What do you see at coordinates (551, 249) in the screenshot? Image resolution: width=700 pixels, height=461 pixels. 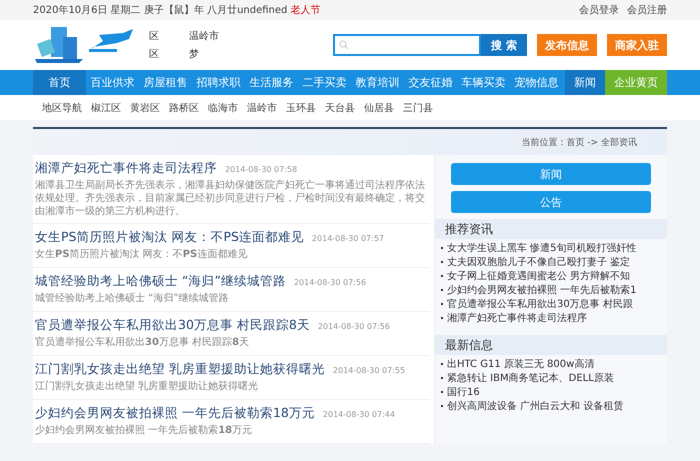 I see `sidebar-link: 女大学生误上黑车 惨遭5旬司机殴打强奸性` at bounding box center [551, 249].